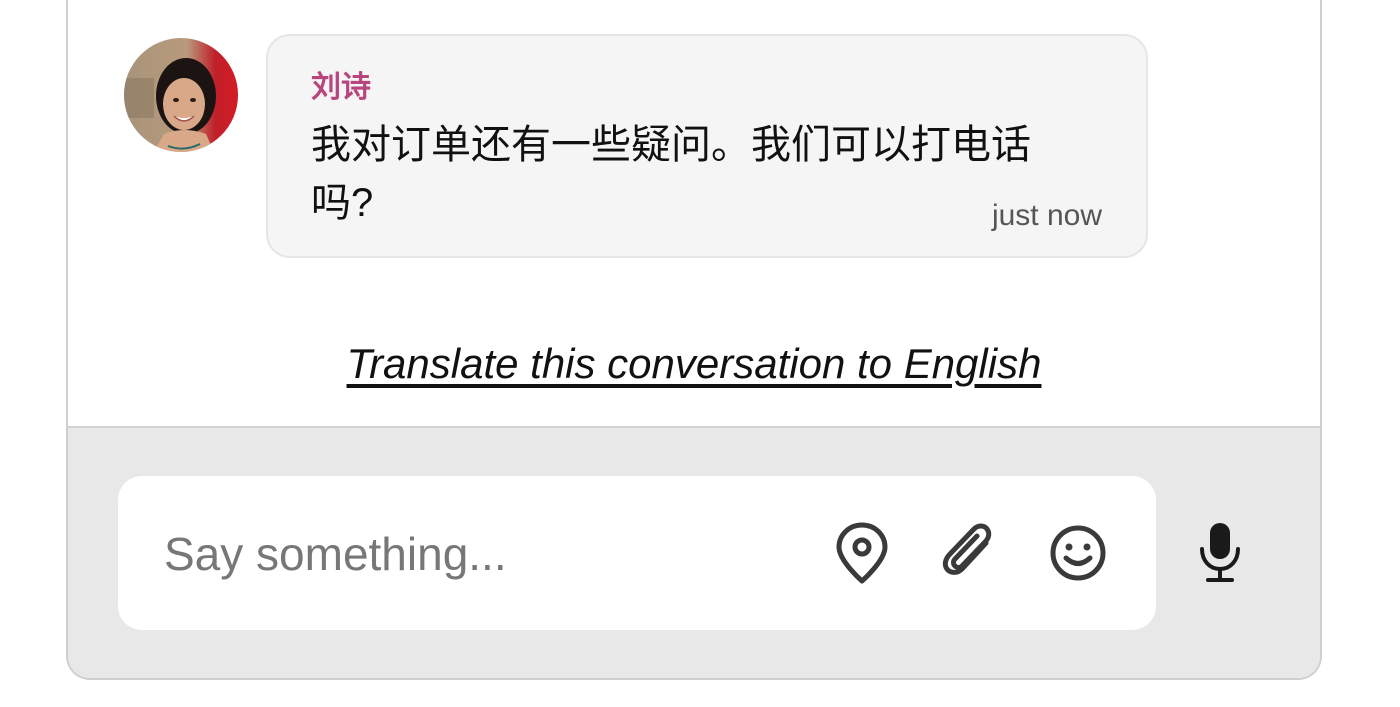 Image resolution: width=1400 pixels, height=707 pixels. What do you see at coordinates (694, 364) in the screenshot?
I see `translate-conversation-link: Translate this conversation to English` at bounding box center [694, 364].